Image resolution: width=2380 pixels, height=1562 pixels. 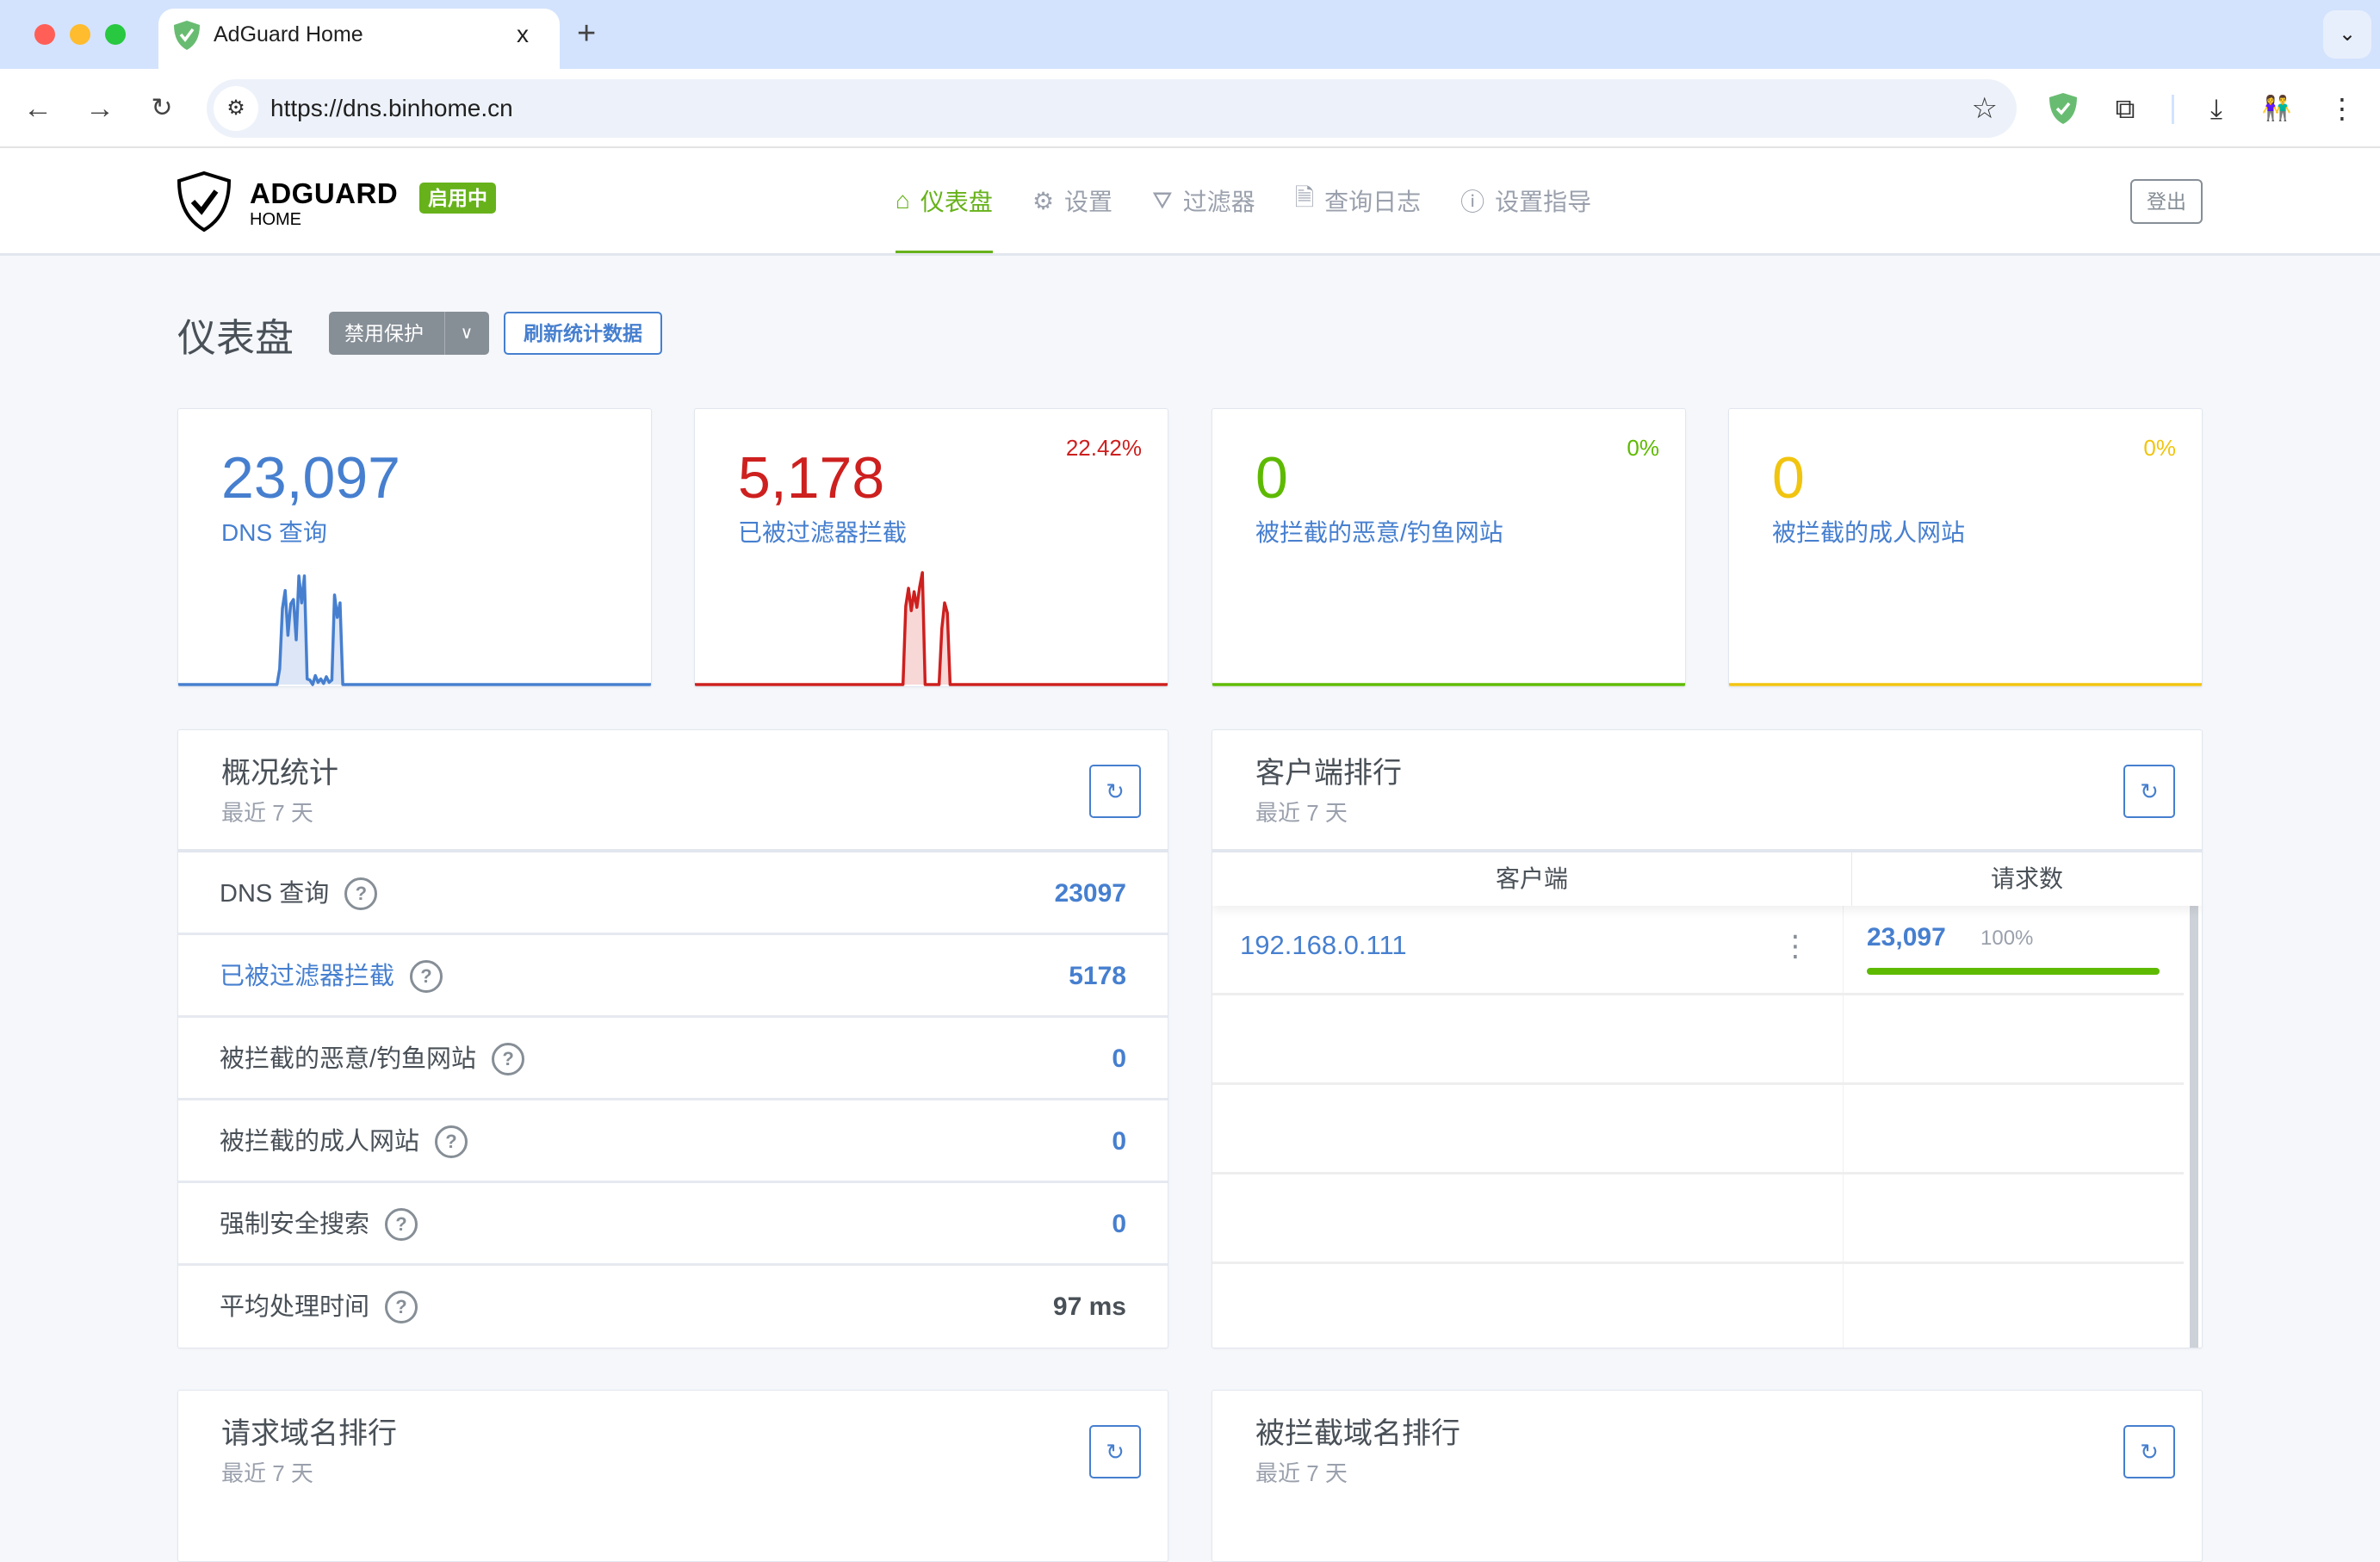 What do you see at coordinates (822, 532) in the screenshot?
I see `stat-label: 已被过滤器拦截` at bounding box center [822, 532].